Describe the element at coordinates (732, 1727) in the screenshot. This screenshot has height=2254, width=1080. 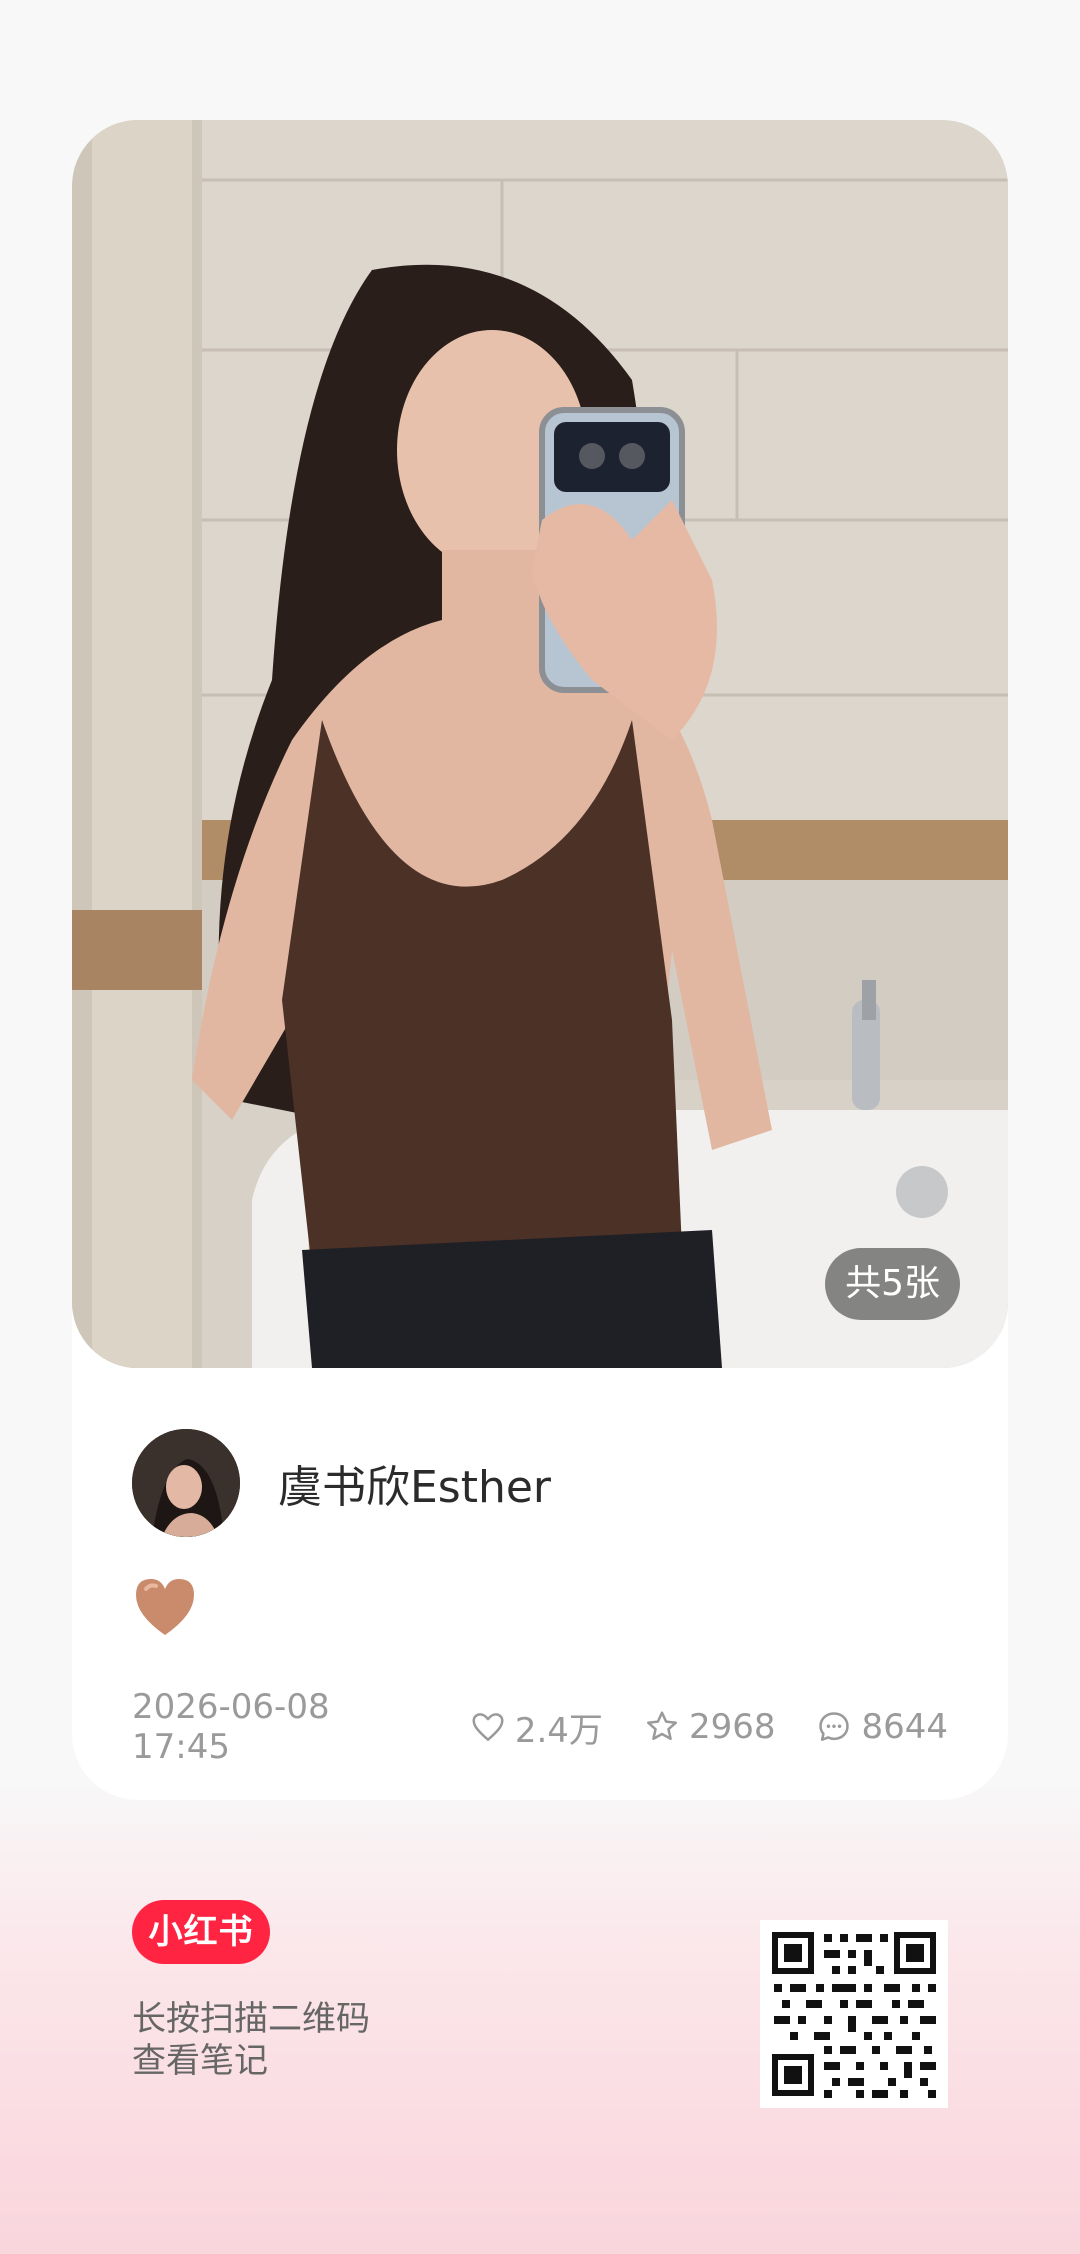
I see `collect-count: 2968` at that location.